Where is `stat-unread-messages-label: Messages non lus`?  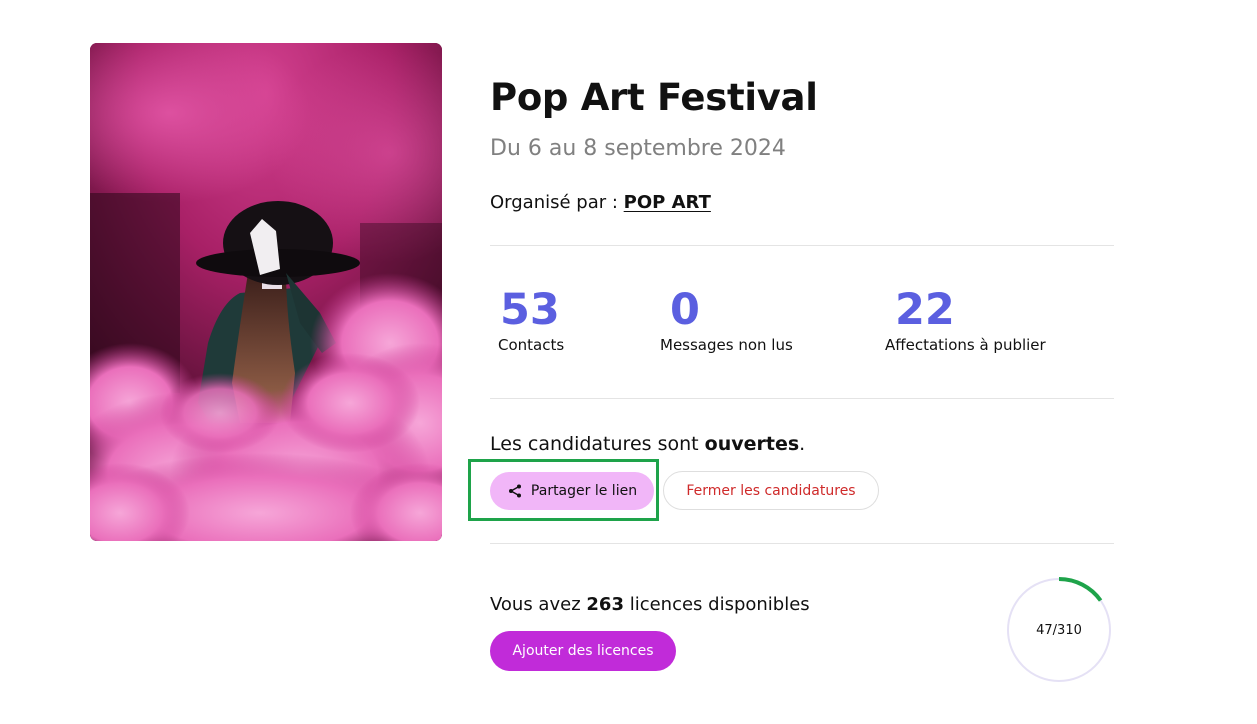 stat-unread-messages-label: Messages non lus is located at coordinates (726, 345).